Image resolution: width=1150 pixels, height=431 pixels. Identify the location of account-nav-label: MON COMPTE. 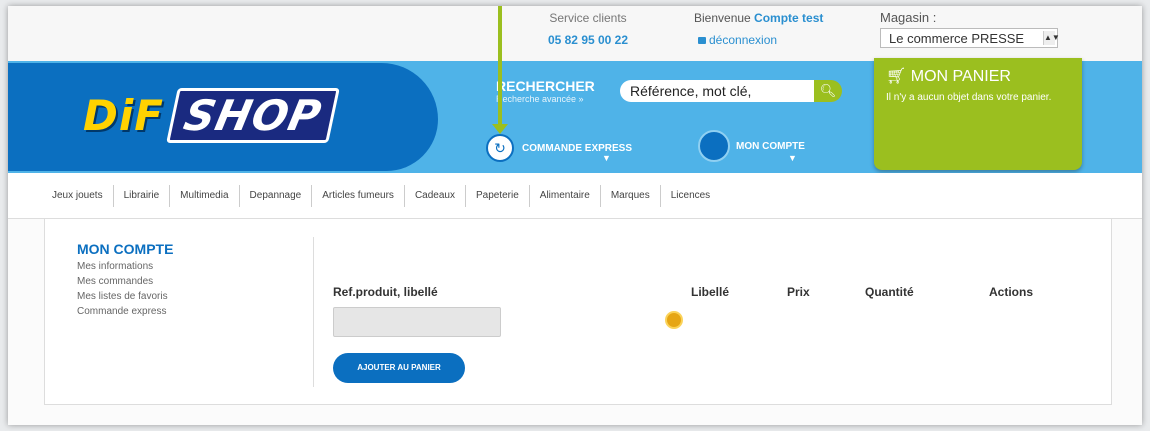
(770, 146).